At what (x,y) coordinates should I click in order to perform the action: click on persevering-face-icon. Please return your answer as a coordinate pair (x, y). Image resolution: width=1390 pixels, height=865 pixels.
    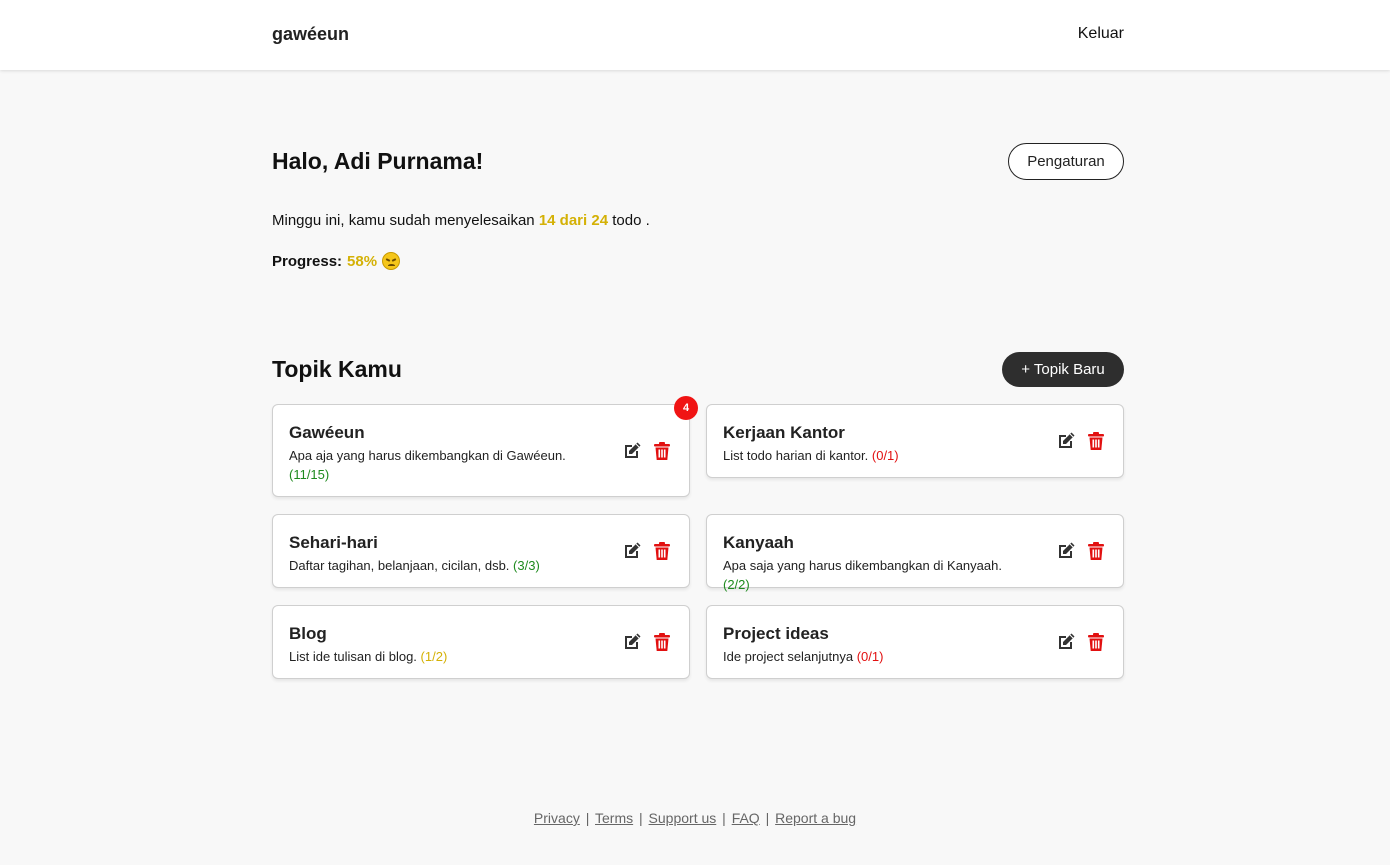
    Looking at the image, I should click on (391, 261).